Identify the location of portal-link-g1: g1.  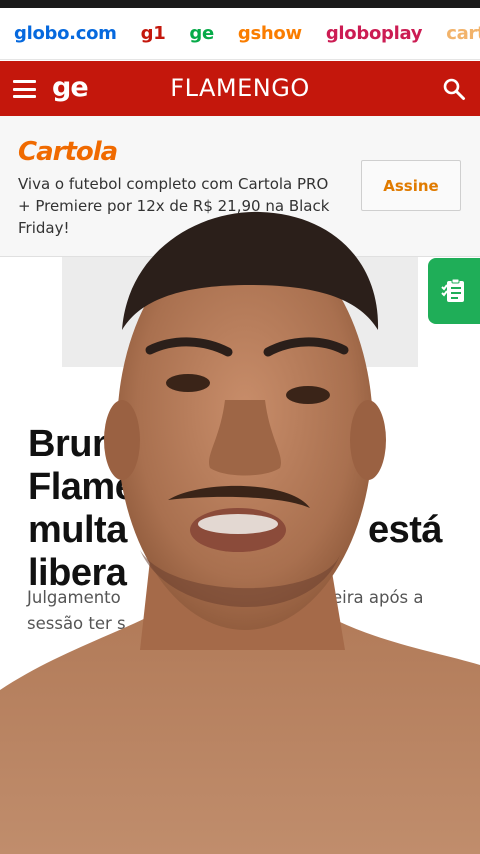
(153, 33).